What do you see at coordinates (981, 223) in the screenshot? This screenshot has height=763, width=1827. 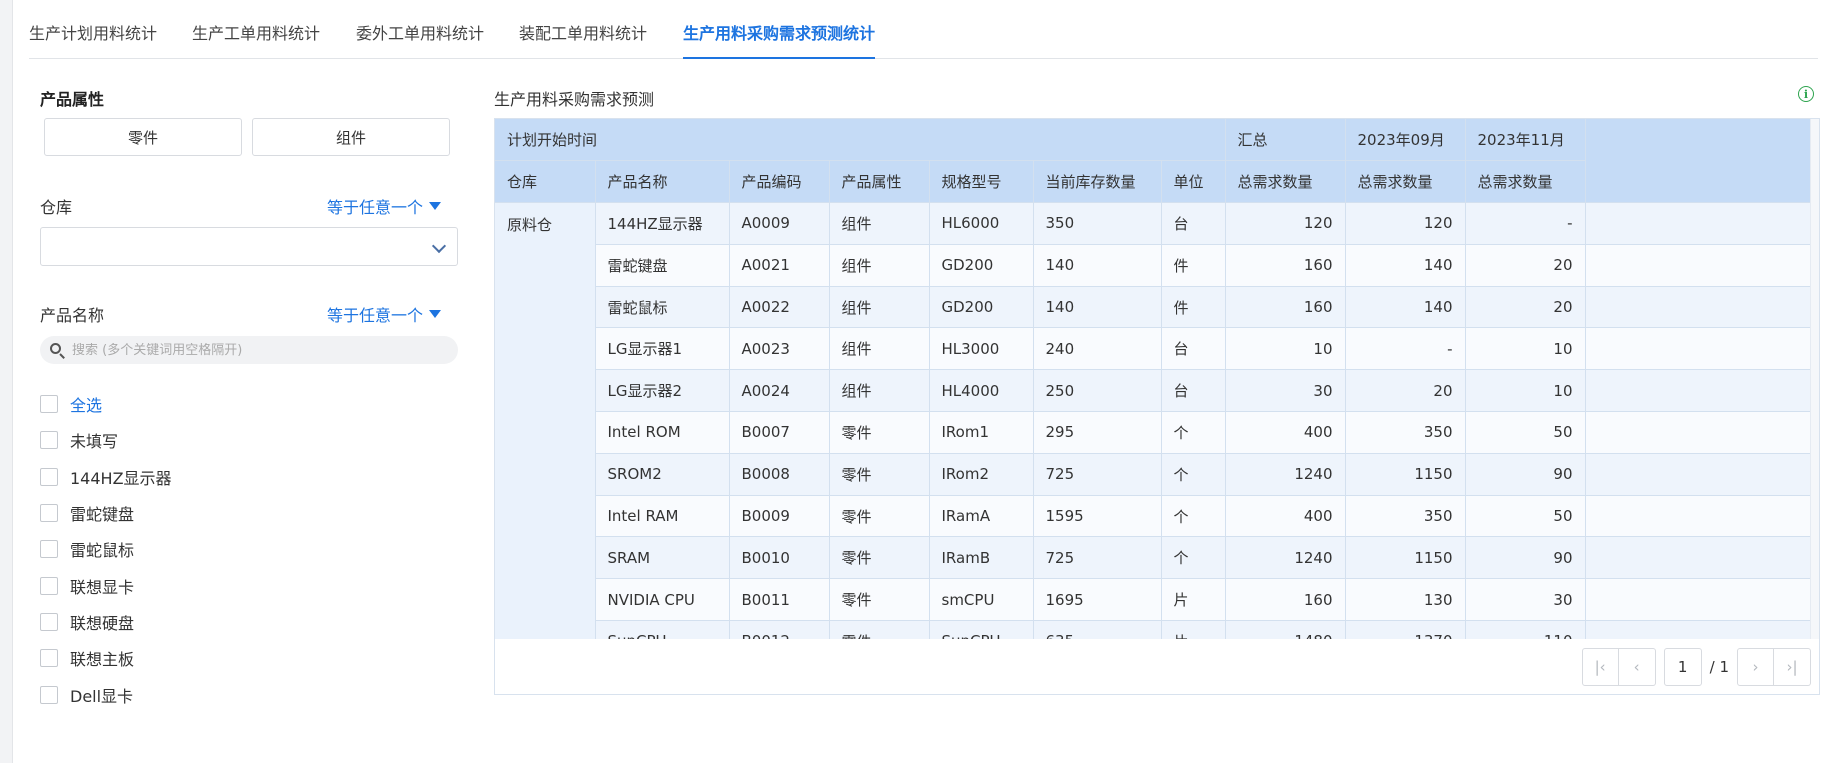 I see `cell-spec: HL6000` at bounding box center [981, 223].